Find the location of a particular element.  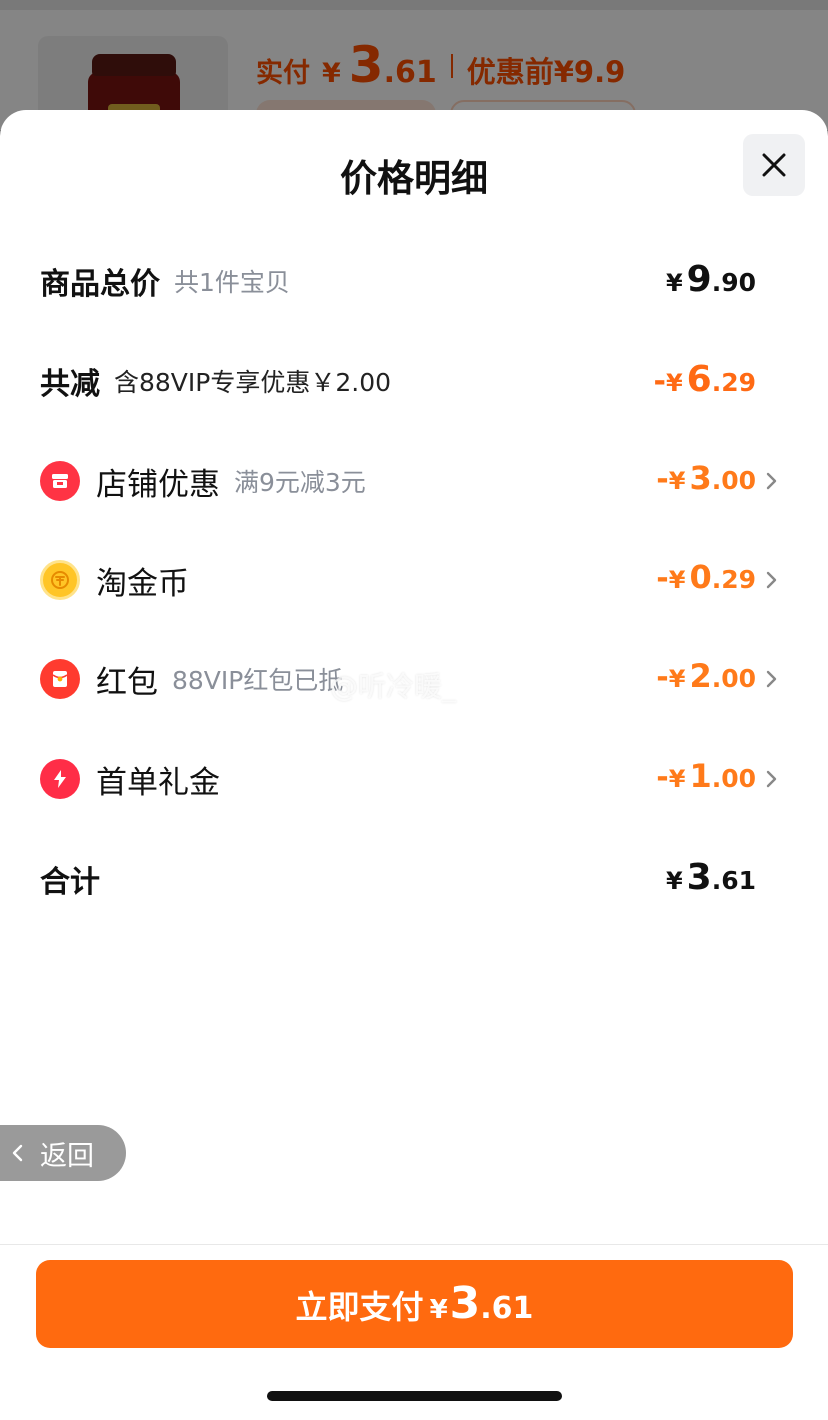

pay-now-label: 立即支付 is located at coordinates (359, 1307).